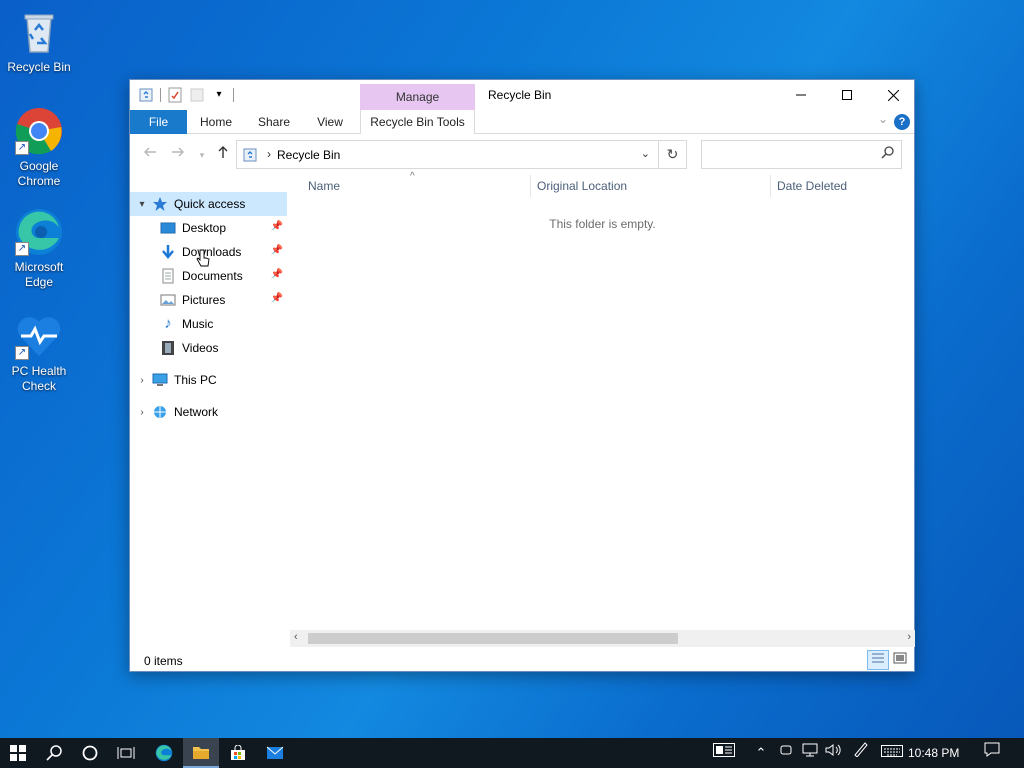 Image resolution: width=1024 pixels, height=768 pixels. Describe the element at coordinates (724, 753) in the screenshot. I see `news-widget-icon` at that location.